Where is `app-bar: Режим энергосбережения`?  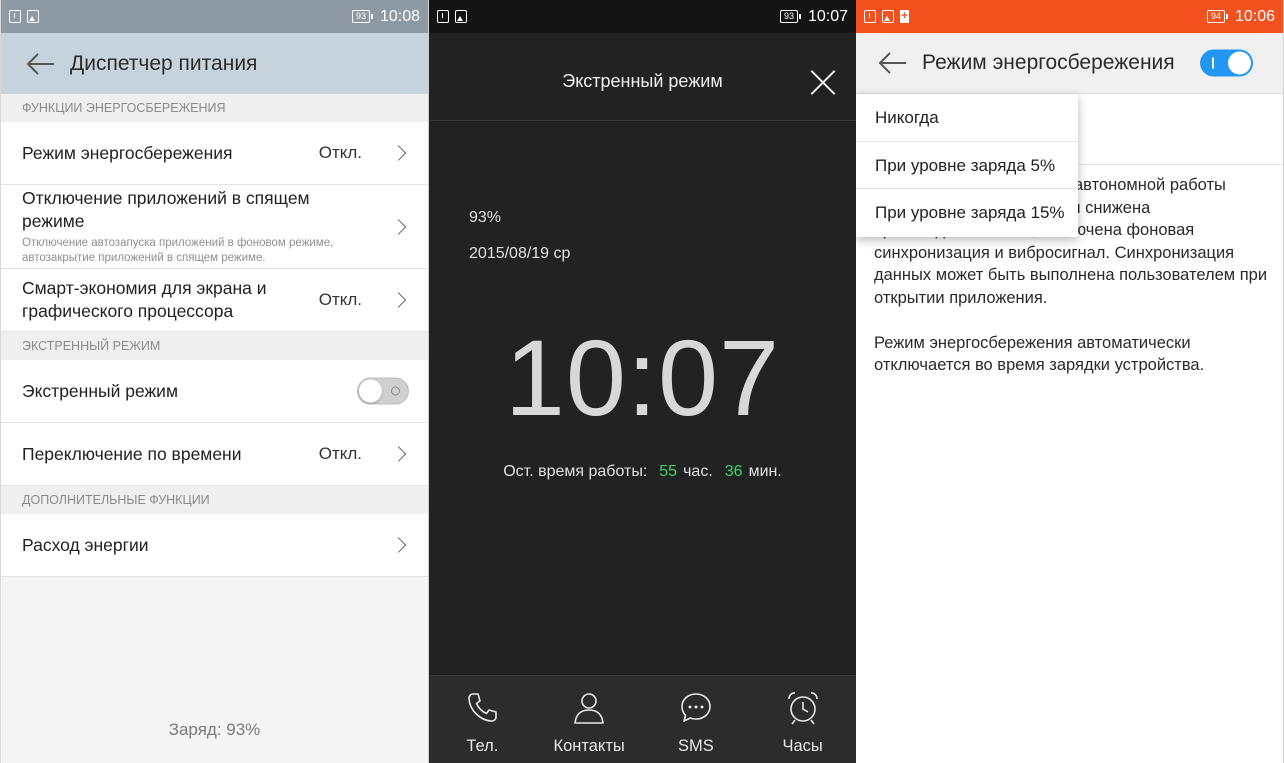
app-bar: Режим энергосбережения is located at coordinates (1069, 63).